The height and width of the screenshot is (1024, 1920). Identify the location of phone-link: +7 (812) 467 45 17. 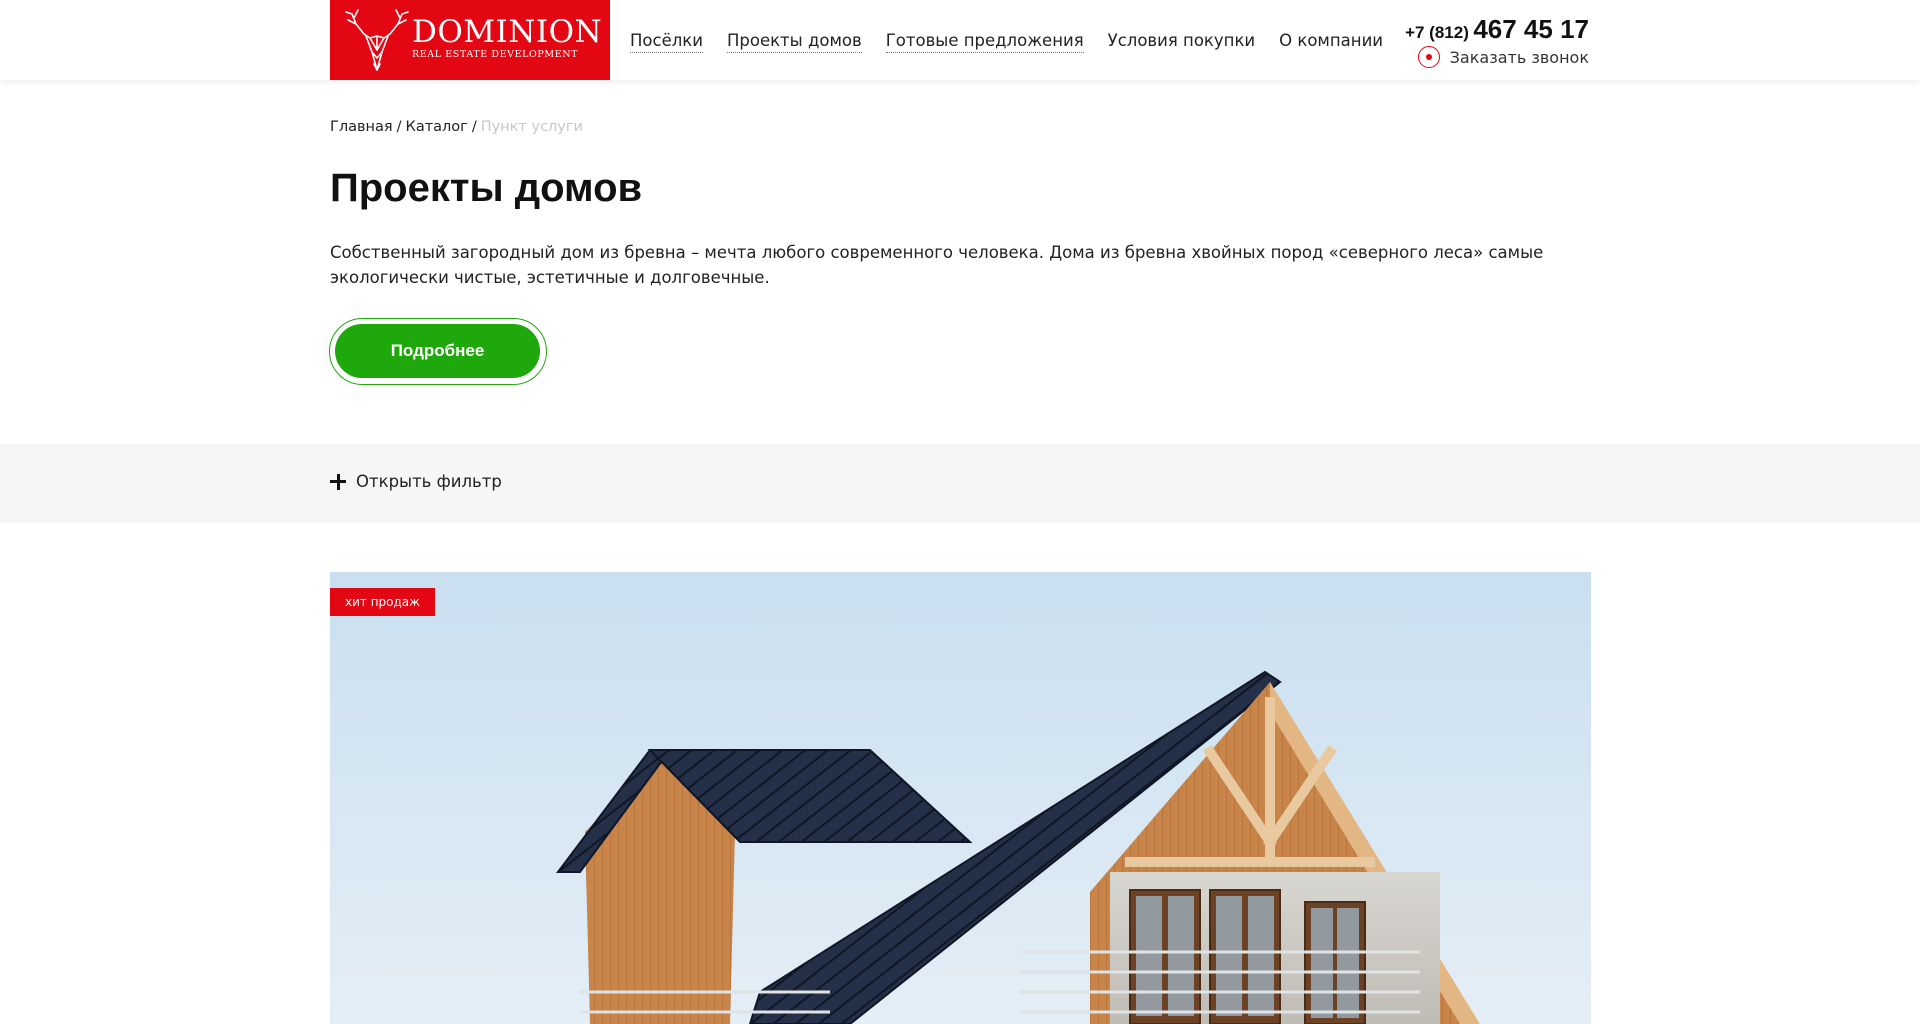
(1497, 29).